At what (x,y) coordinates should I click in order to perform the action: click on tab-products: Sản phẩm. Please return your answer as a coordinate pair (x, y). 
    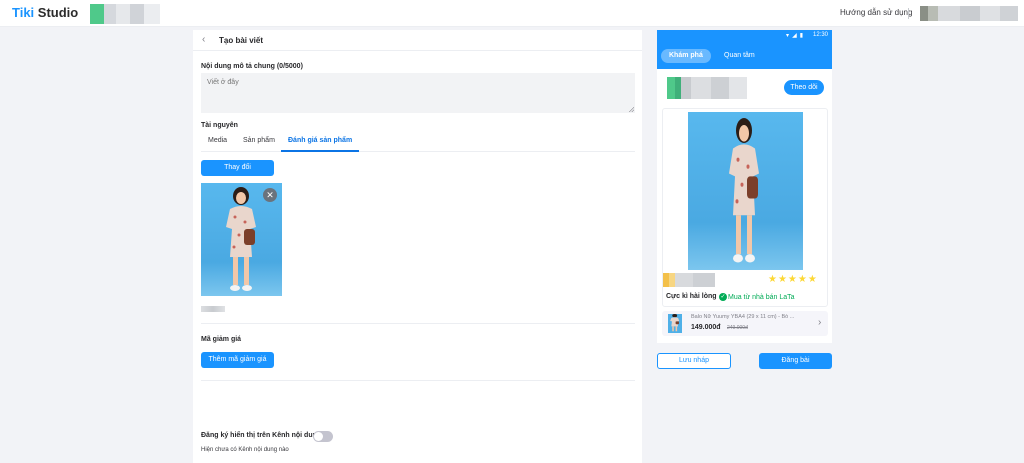
    Looking at the image, I should click on (259, 144).